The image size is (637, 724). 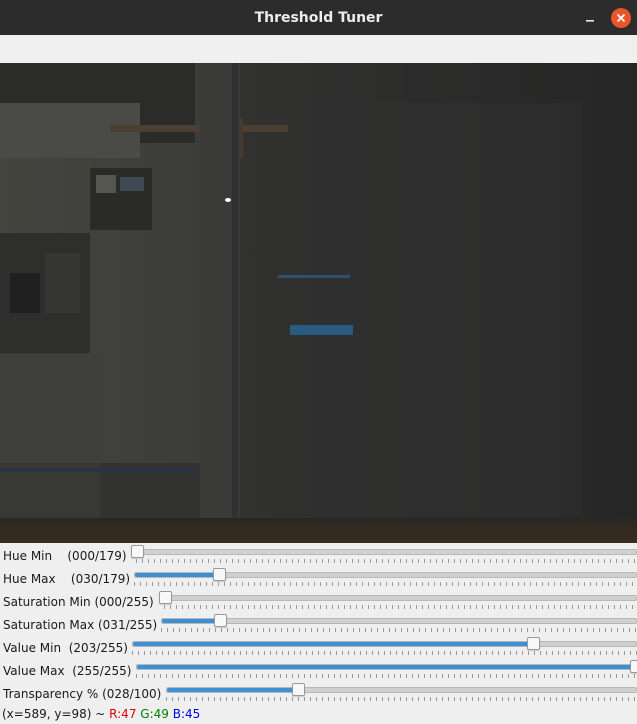 I want to click on slider-hue-max: Hue Max (030/179), so click(x=318, y=578).